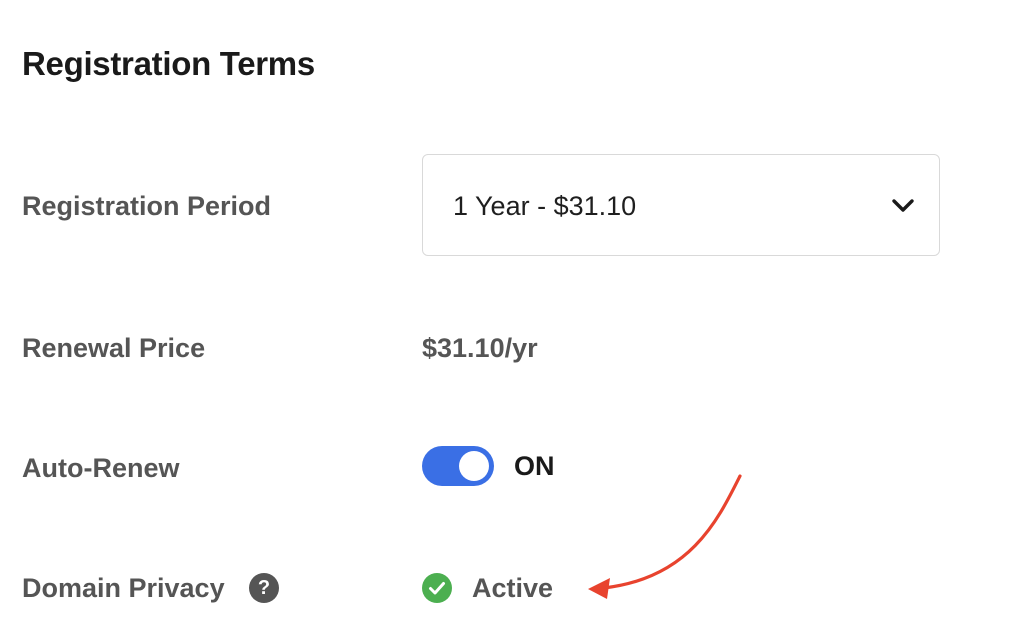  What do you see at coordinates (665, 536) in the screenshot?
I see `arrow-annotation-icon` at bounding box center [665, 536].